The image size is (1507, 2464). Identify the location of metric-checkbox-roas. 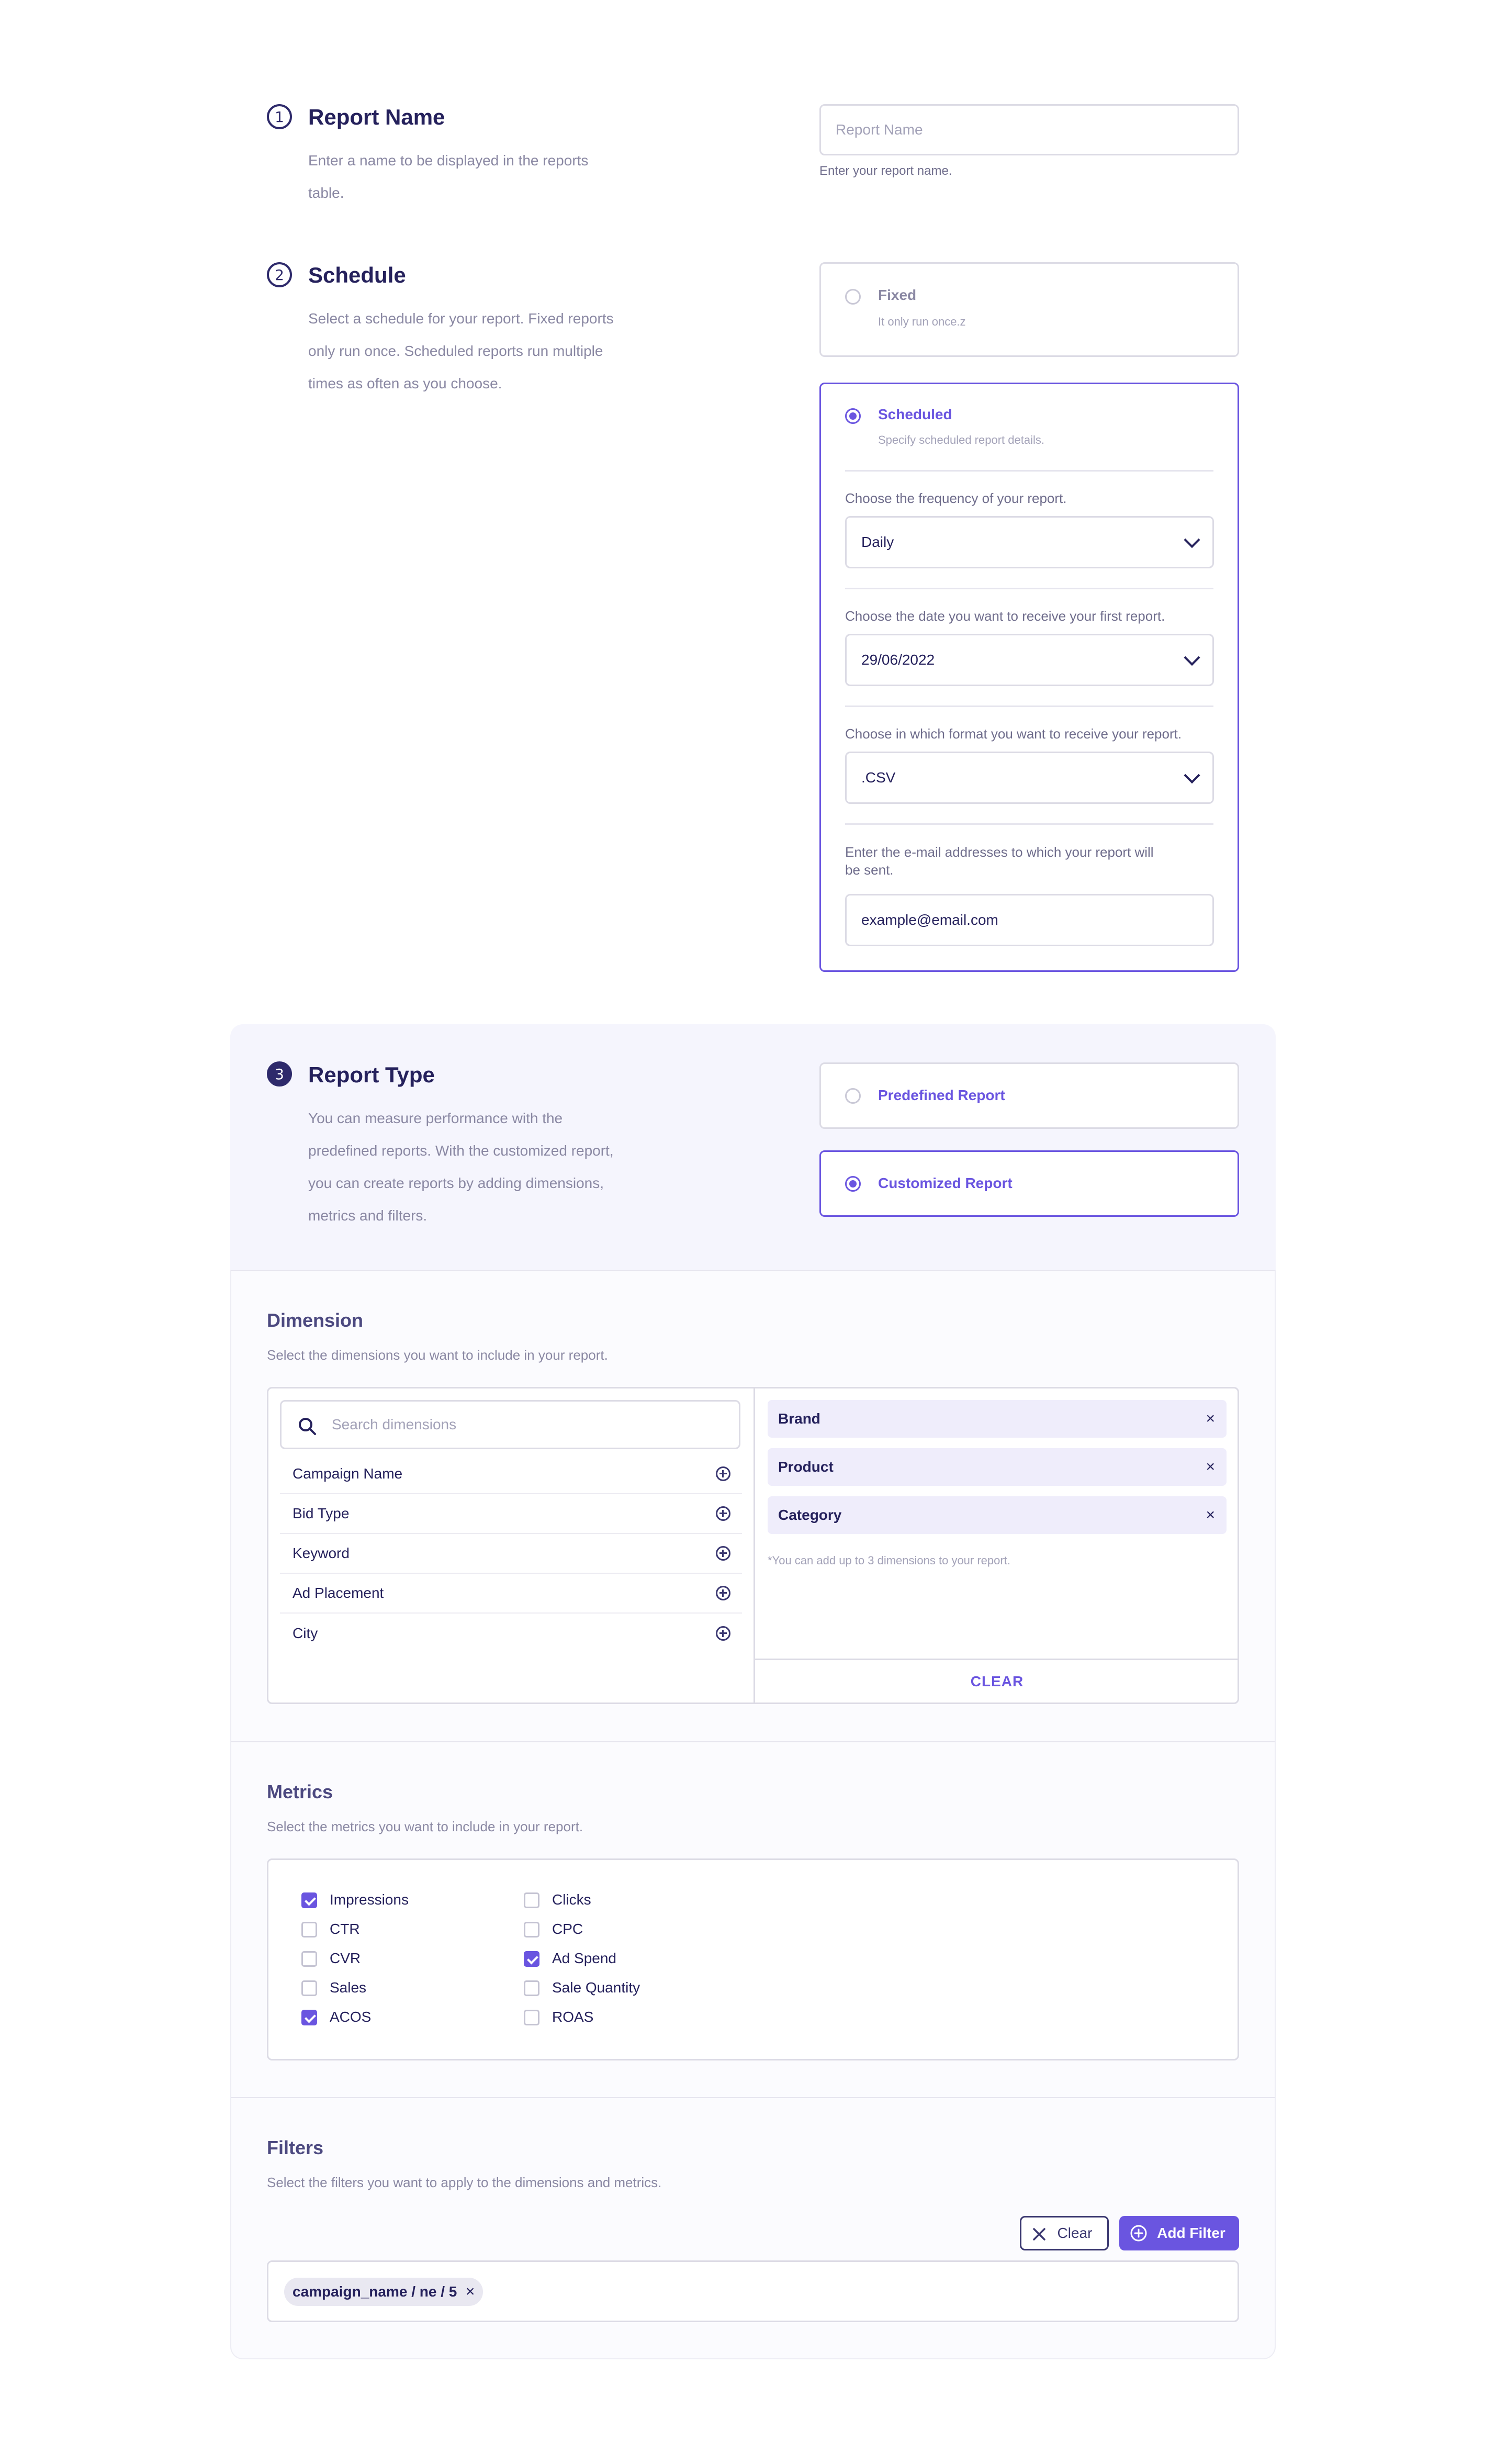
(531, 2017).